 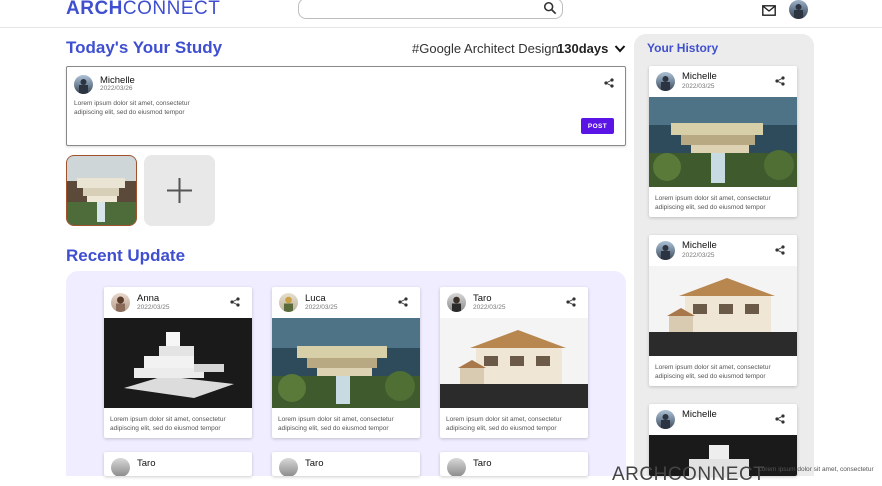 What do you see at coordinates (798, 9) in the screenshot?
I see `user-avatar` at bounding box center [798, 9].